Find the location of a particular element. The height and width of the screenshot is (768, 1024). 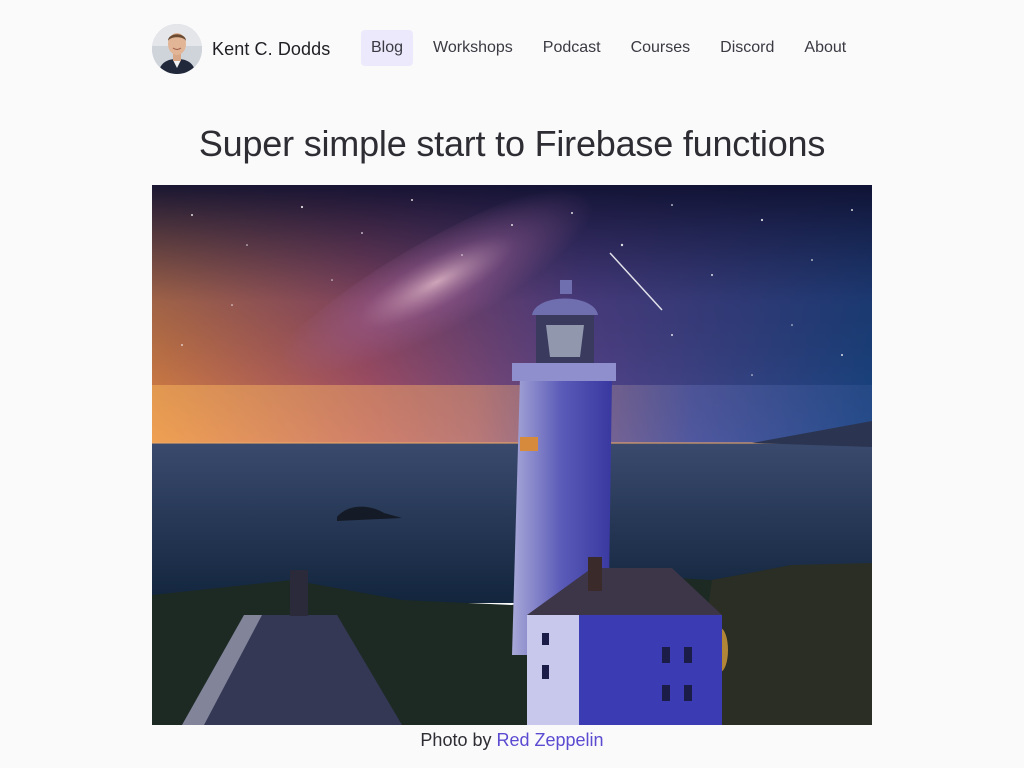

nav-workshops: Workshops is located at coordinates (473, 48).